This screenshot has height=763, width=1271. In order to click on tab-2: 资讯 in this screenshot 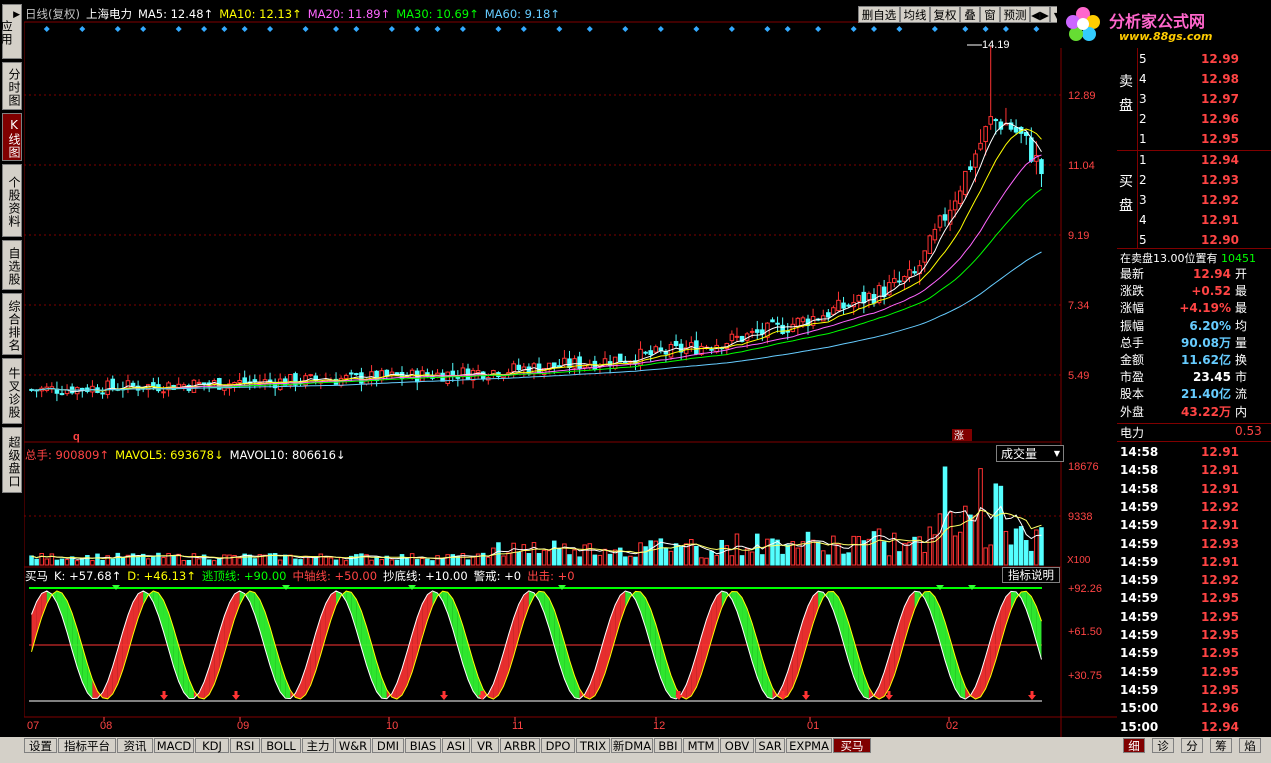, I will do `click(135, 745)`.